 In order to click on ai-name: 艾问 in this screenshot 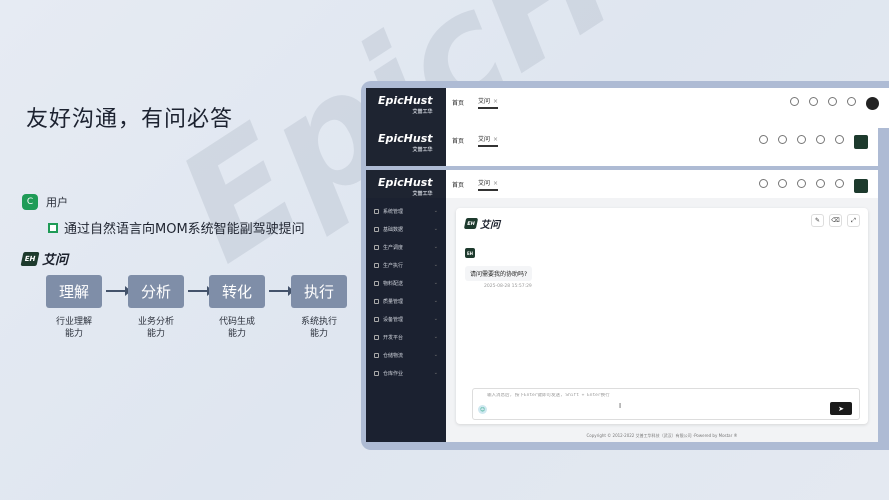, I will do `click(55, 260)`.